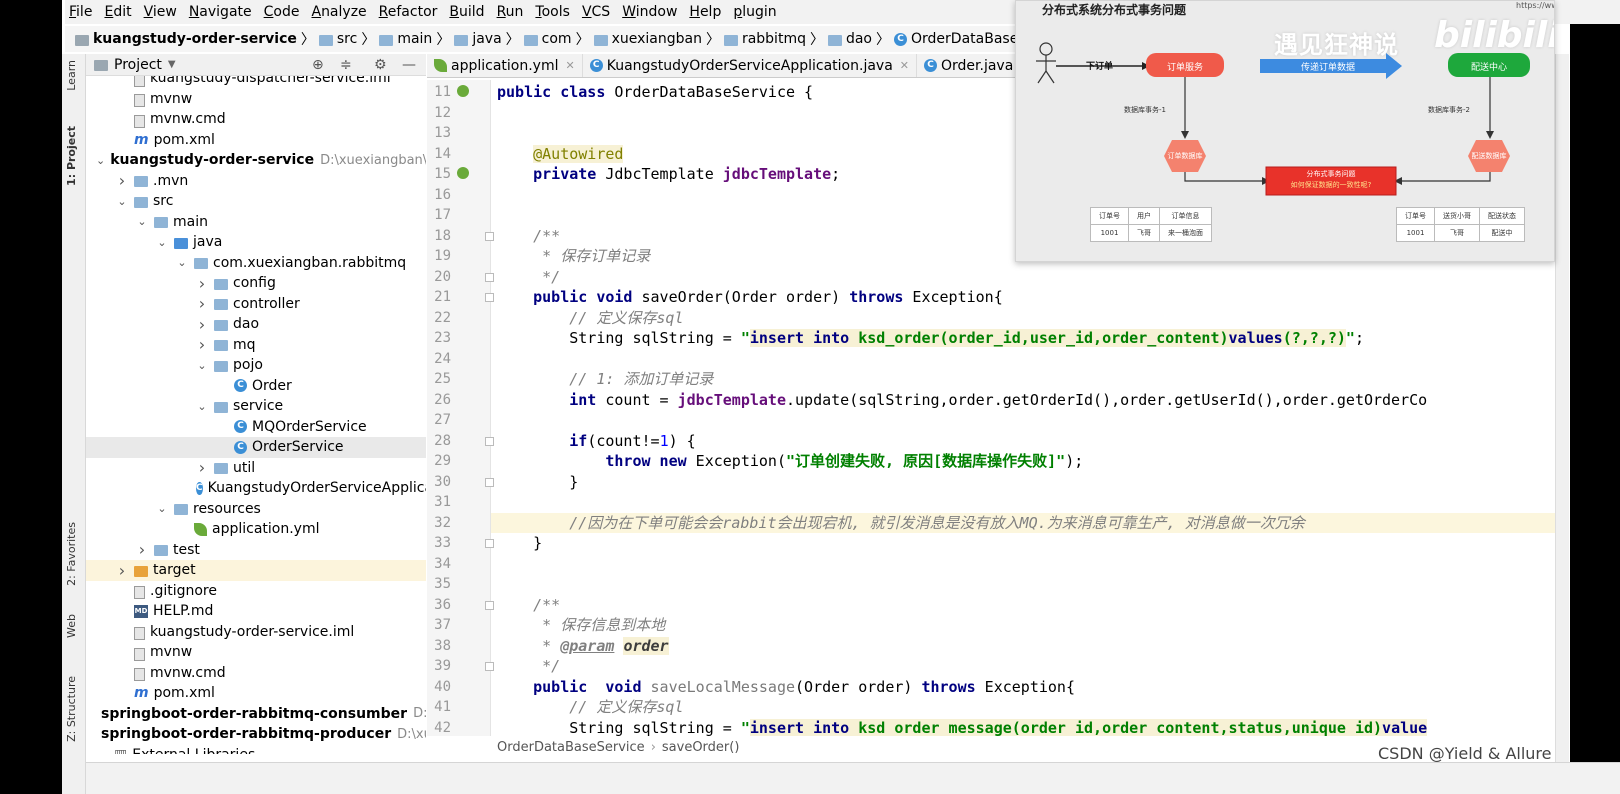 The height and width of the screenshot is (794, 1620). What do you see at coordinates (186, 39) in the screenshot?
I see `breadcrumb-item: kuangstudy-order-service` at bounding box center [186, 39].